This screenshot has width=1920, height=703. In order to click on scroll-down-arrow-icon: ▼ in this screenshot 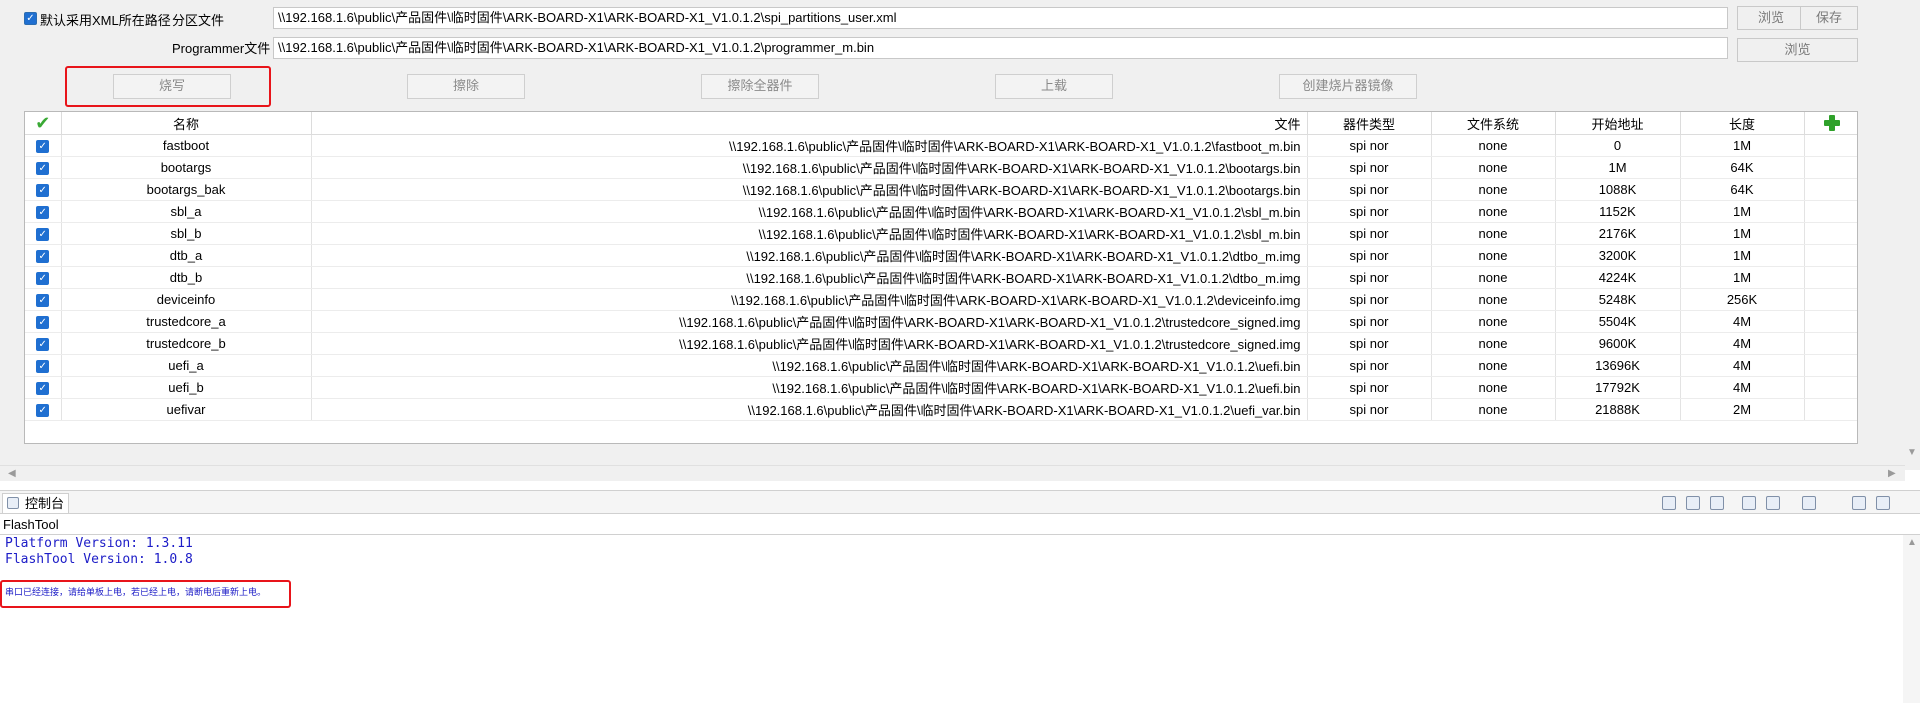, I will do `click(1912, 452)`.